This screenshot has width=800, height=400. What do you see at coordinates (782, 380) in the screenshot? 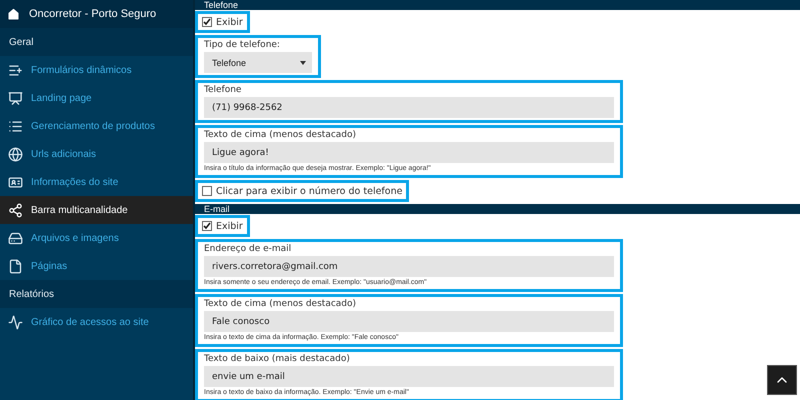
I see `scroll-top-button` at bounding box center [782, 380].